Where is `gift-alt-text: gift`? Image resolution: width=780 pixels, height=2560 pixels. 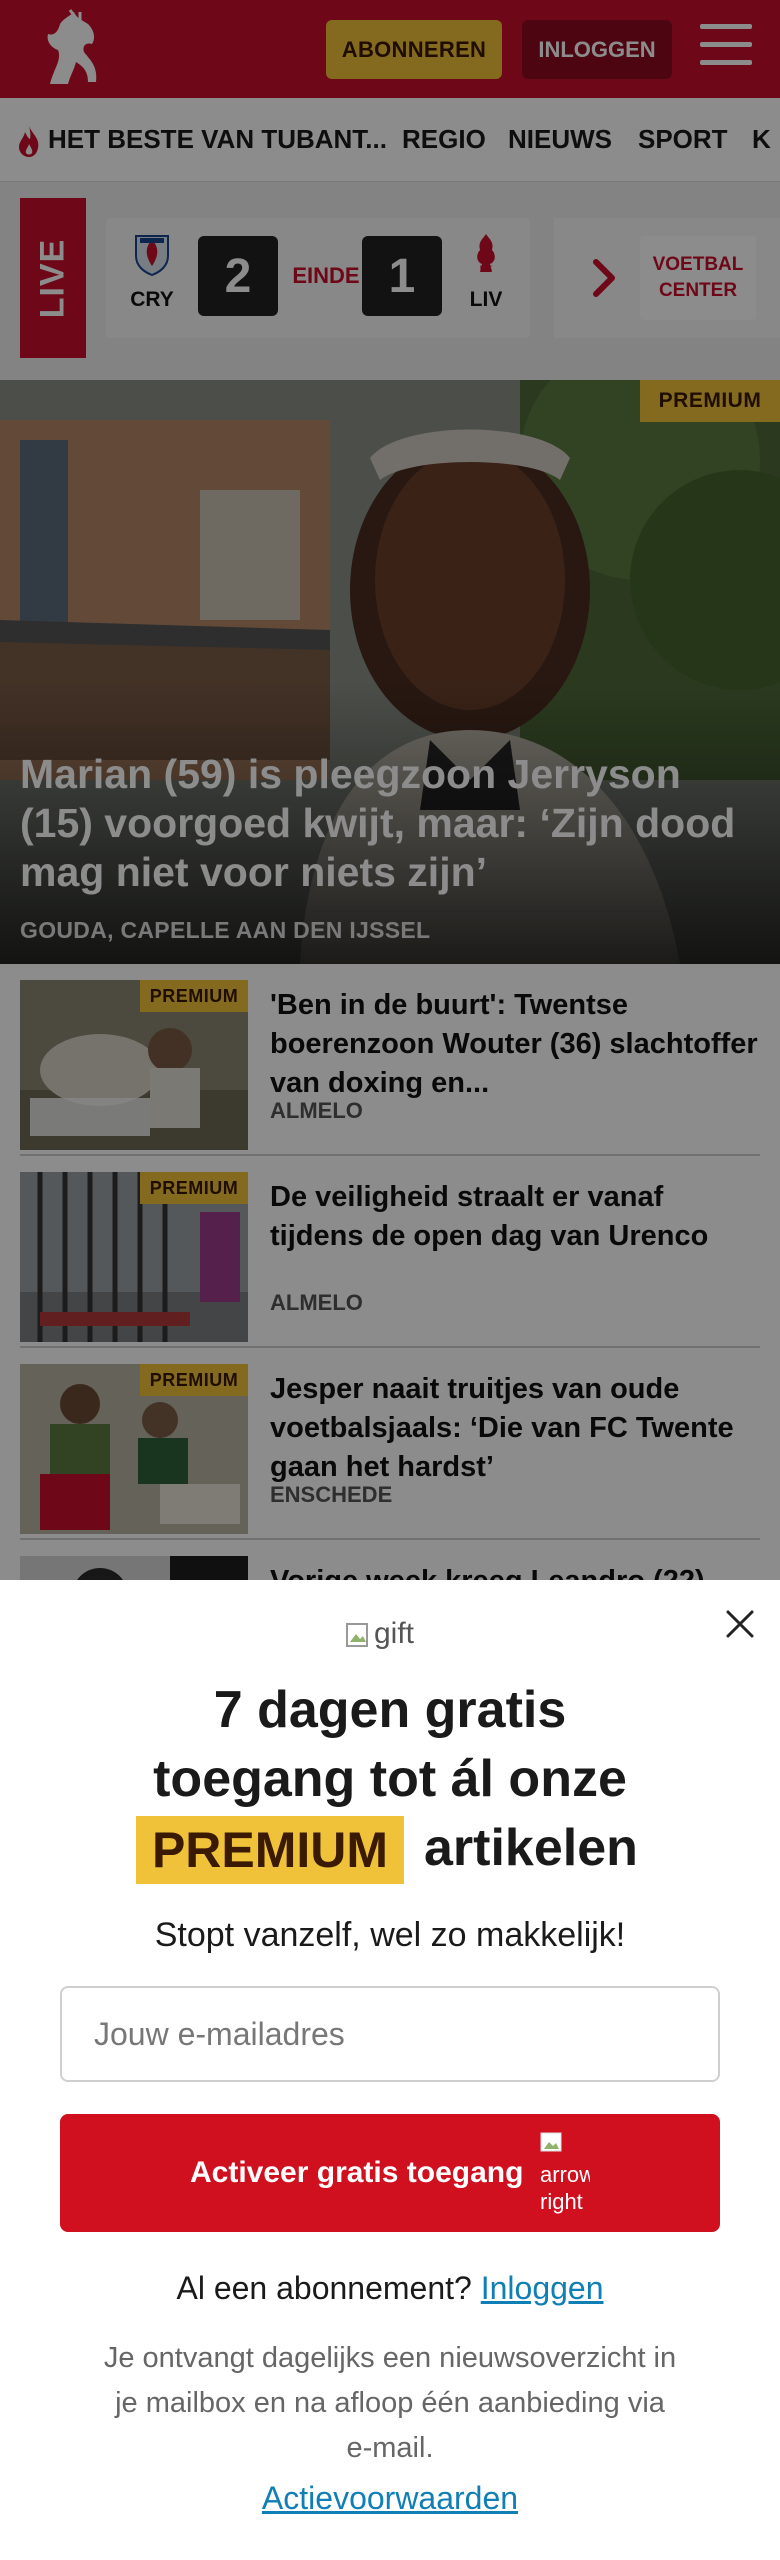
gift-alt-text: gift is located at coordinates (394, 1633).